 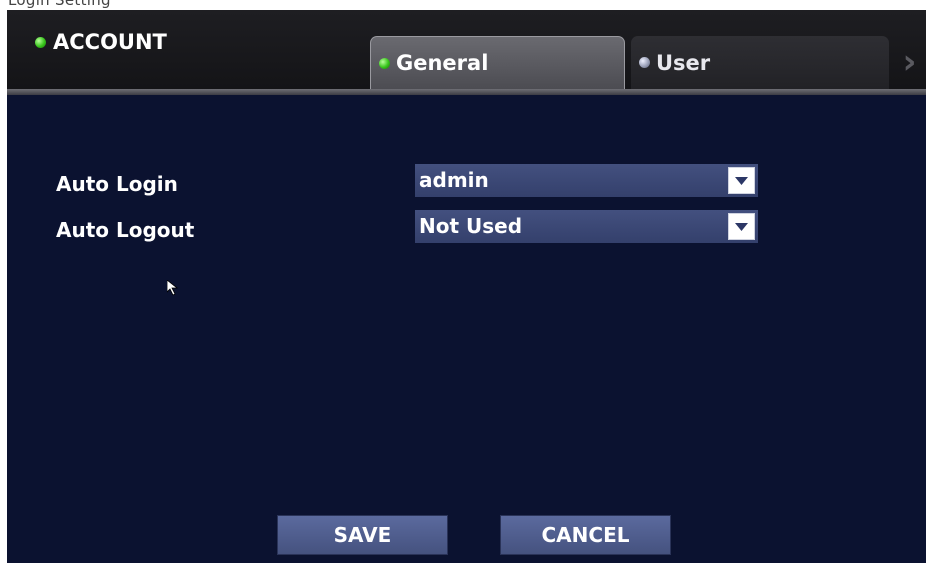 What do you see at coordinates (683, 62) in the screenshot?
I see `tab-user-label: User` at bounding box center [683, 62].